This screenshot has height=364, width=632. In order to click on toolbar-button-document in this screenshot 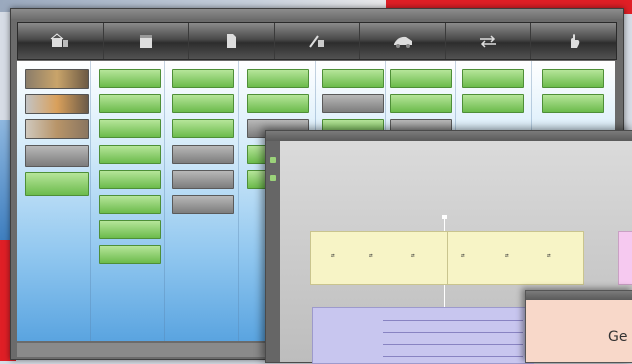, I will do `click(232, 41)`.